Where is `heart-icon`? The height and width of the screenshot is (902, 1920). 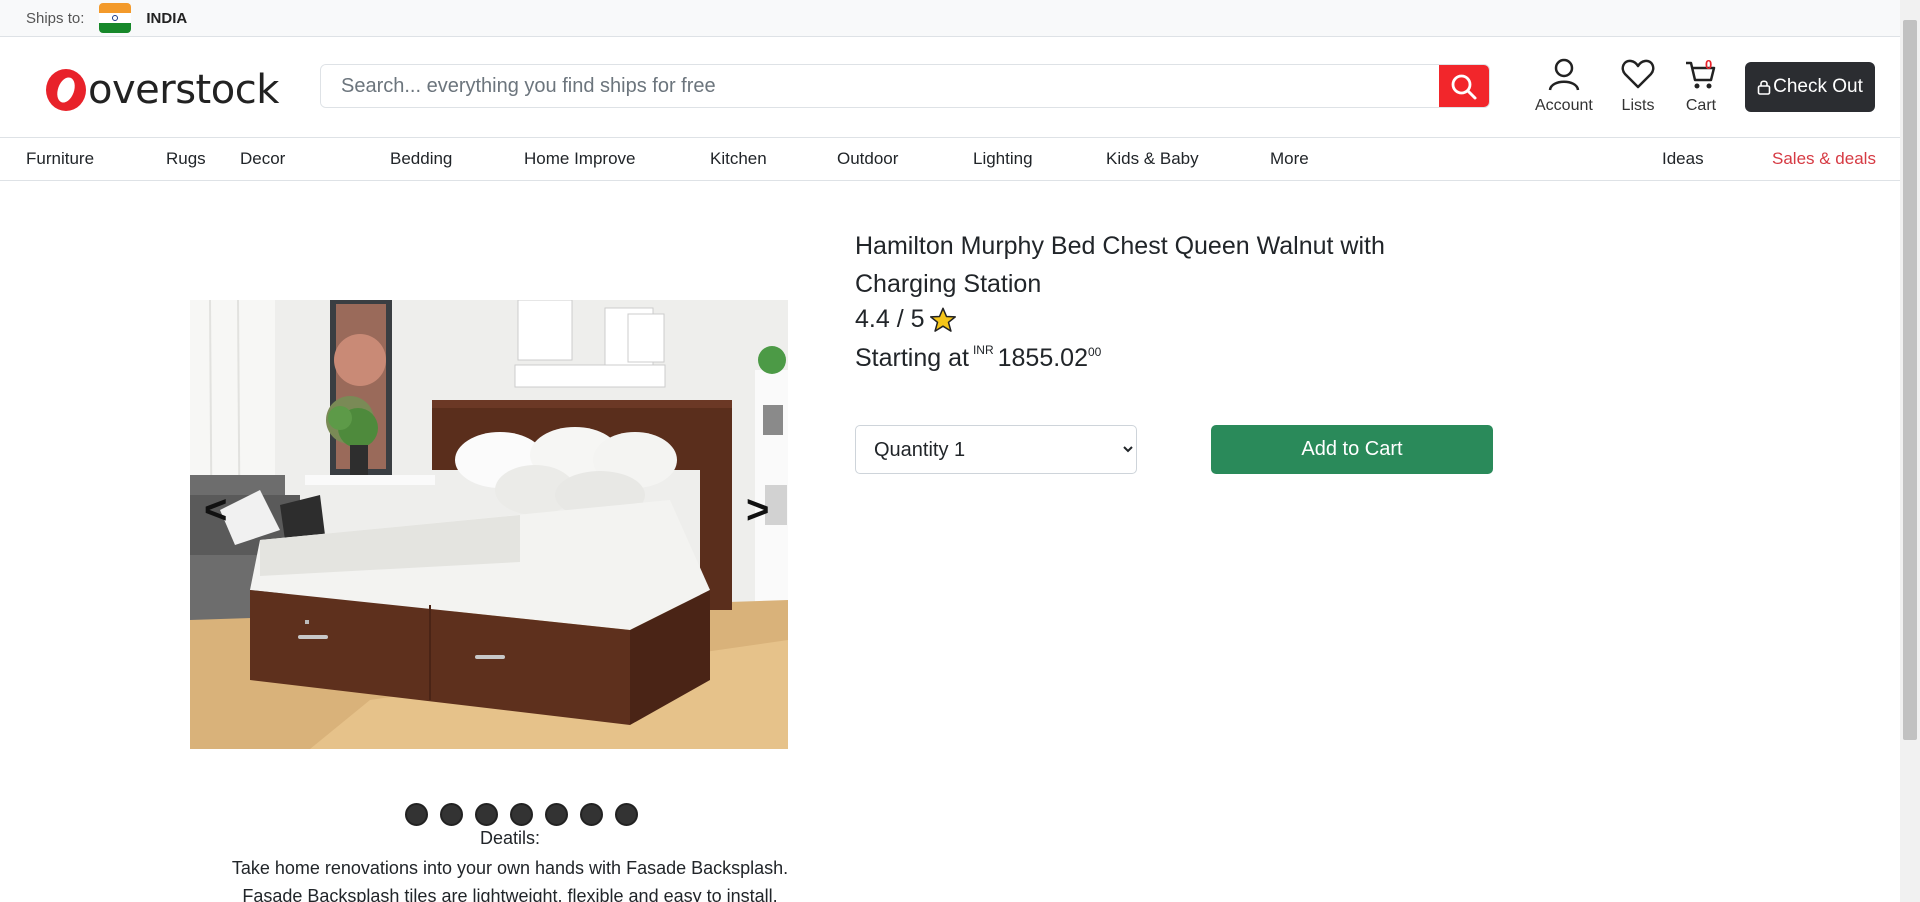
heart-icon is located at coordinates (1638, 74).